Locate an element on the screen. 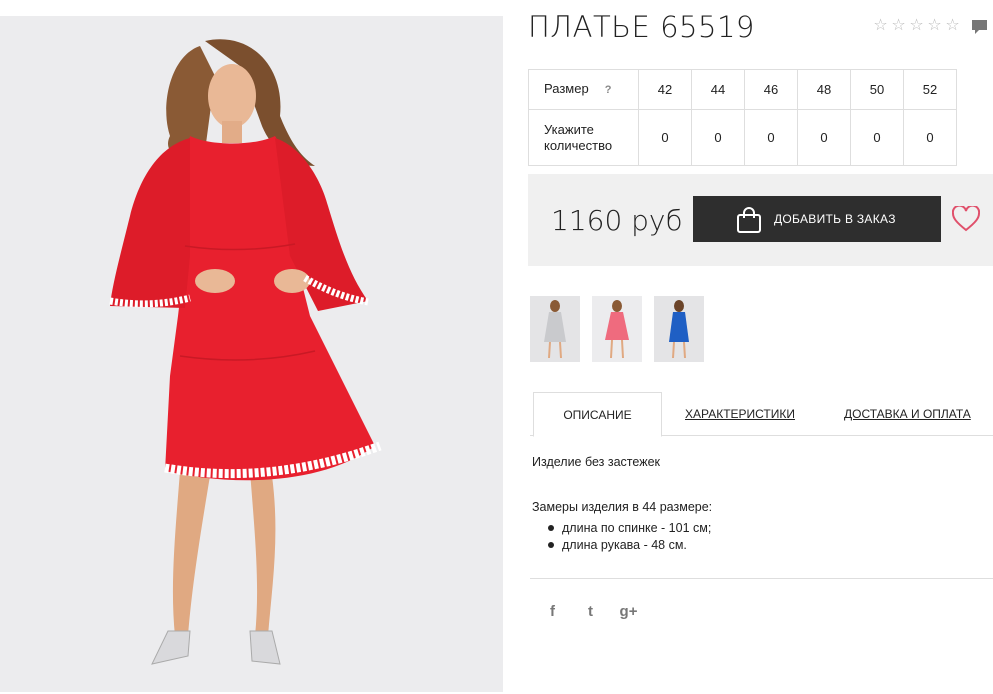 The width and height of the screenshot is (993, 694). add-to-order-button: ДОБАВИТЬ В ЗАКАЗ is located at coordinates (817, 219).